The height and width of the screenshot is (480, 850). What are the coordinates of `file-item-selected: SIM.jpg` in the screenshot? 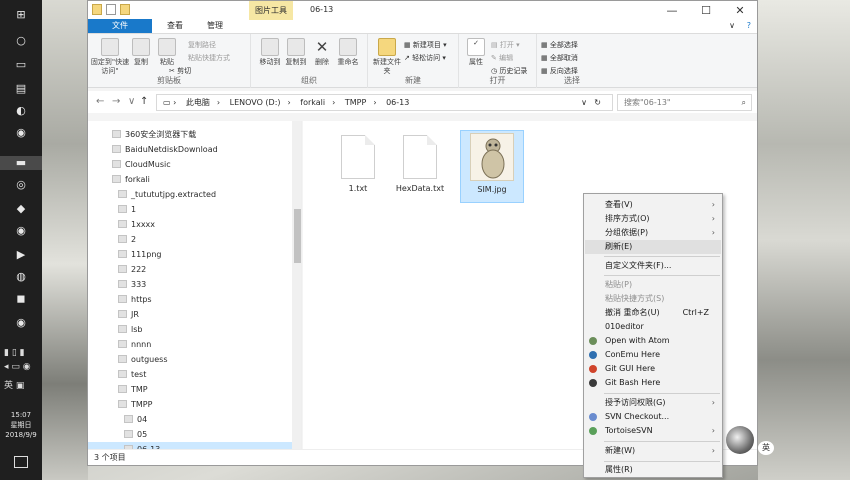 It's located at (492, 166).